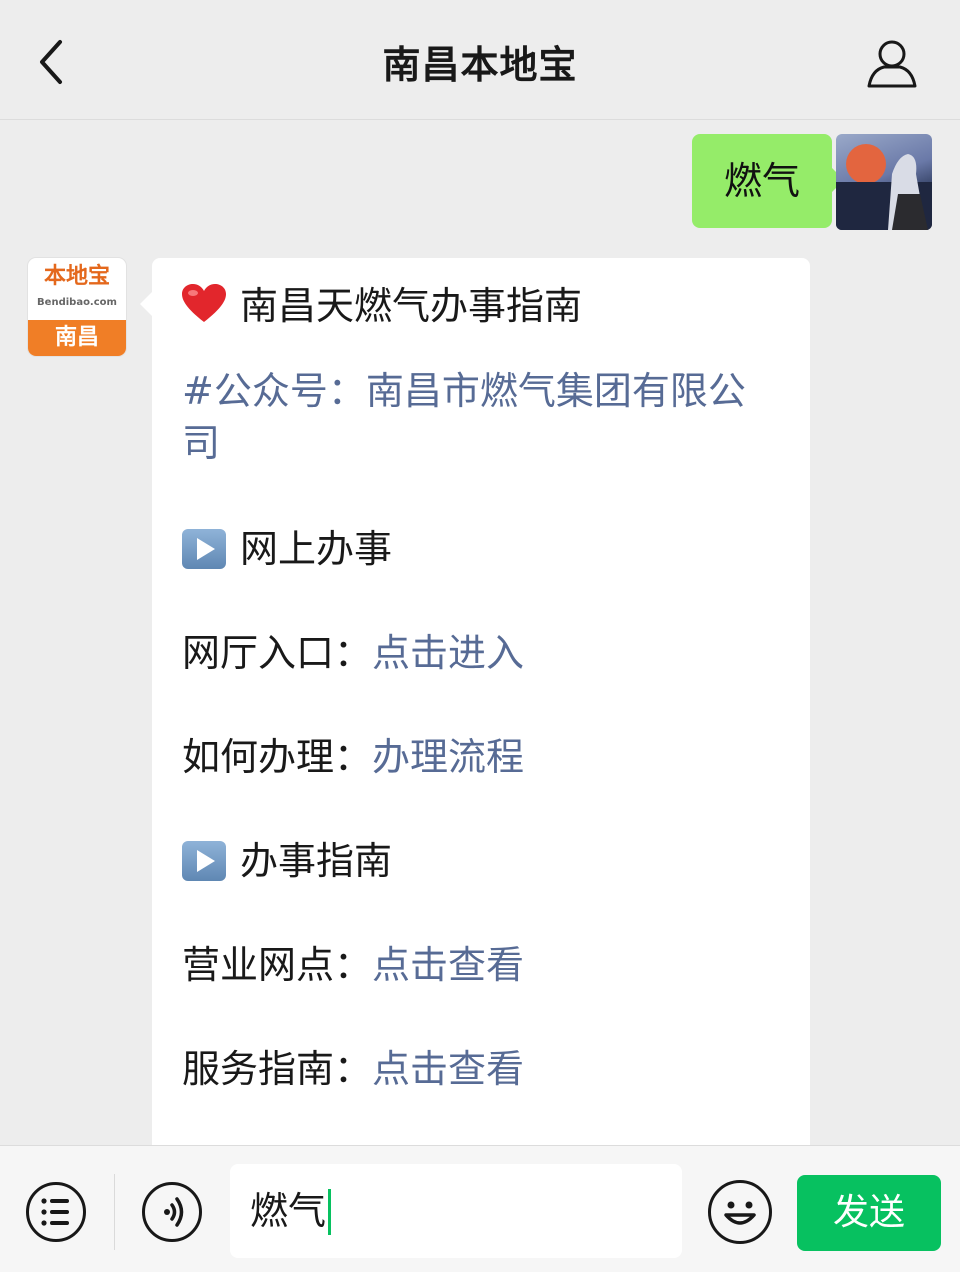  I want to click on bot-domain-text: Bendibao.com, so click(77, 302).